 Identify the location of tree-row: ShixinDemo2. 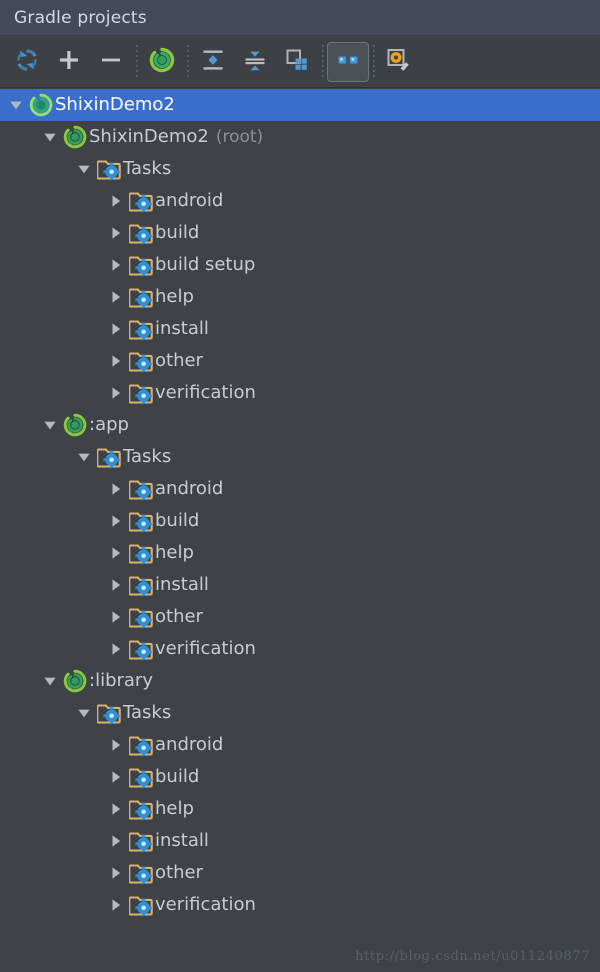
(300, 105).